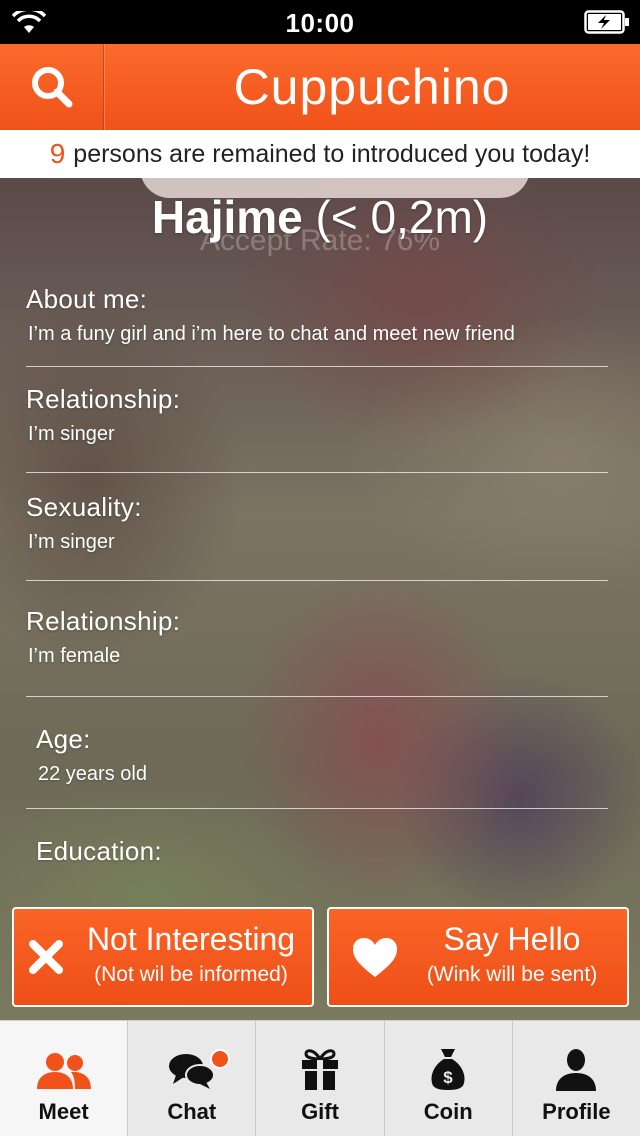 Image resolution: width=640 pixels, height=1136 pixels. What do you see at coordinates (320, 1061) in the screenshot?
I see `gift-icon` at bounding box center [320, 1061].